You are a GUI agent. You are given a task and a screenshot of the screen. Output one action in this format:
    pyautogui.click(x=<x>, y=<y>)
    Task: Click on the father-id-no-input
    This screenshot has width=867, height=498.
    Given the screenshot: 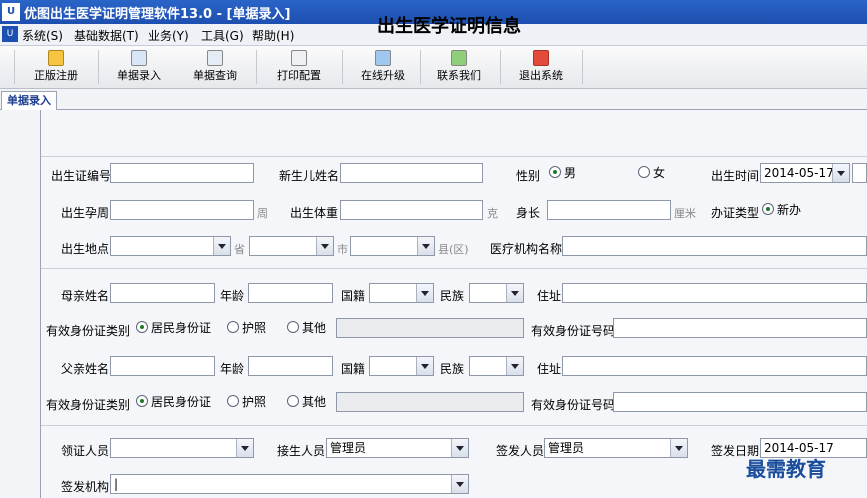 What is the action you would take?
    pyautogui.click(x=740, y=402)
    